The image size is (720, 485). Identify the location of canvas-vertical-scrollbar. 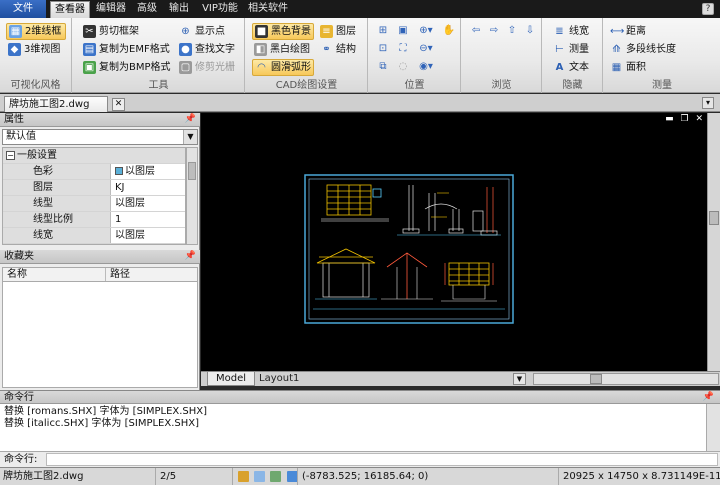
(713, 242).